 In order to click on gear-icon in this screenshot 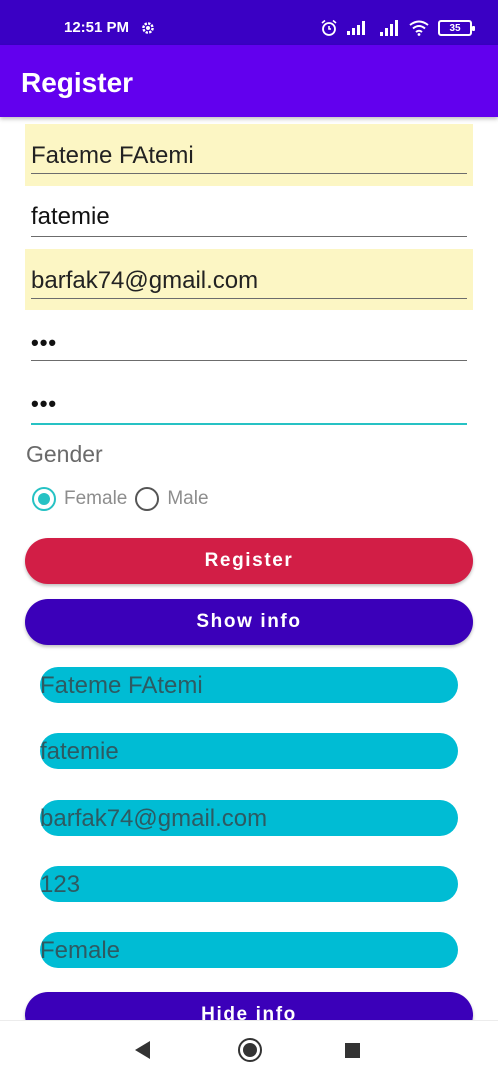, I will do `click(148, 28)`.